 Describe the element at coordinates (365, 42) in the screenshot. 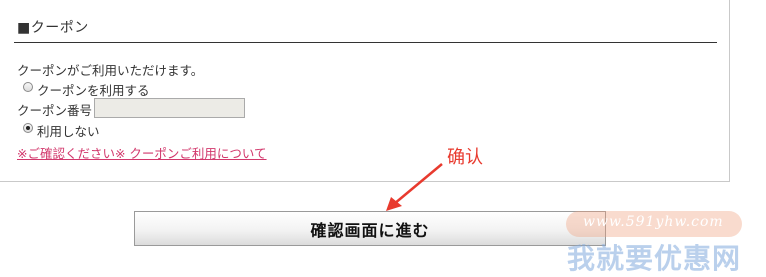

I see `section-divider` at that location.